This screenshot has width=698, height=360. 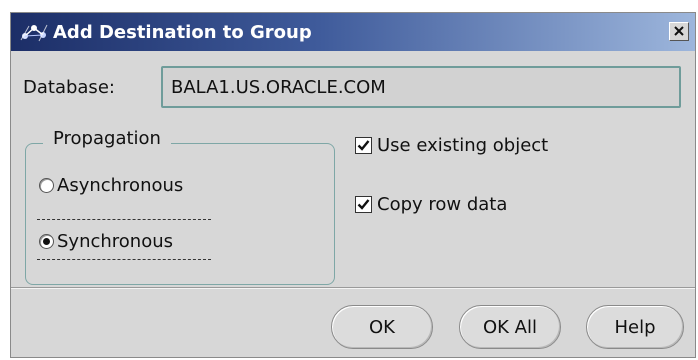 What do you see at coordinates (421, 87) in the screenshot?
I see `database-field: BALA1.US.ORACLE.COM` at bounding box center [421, 87].